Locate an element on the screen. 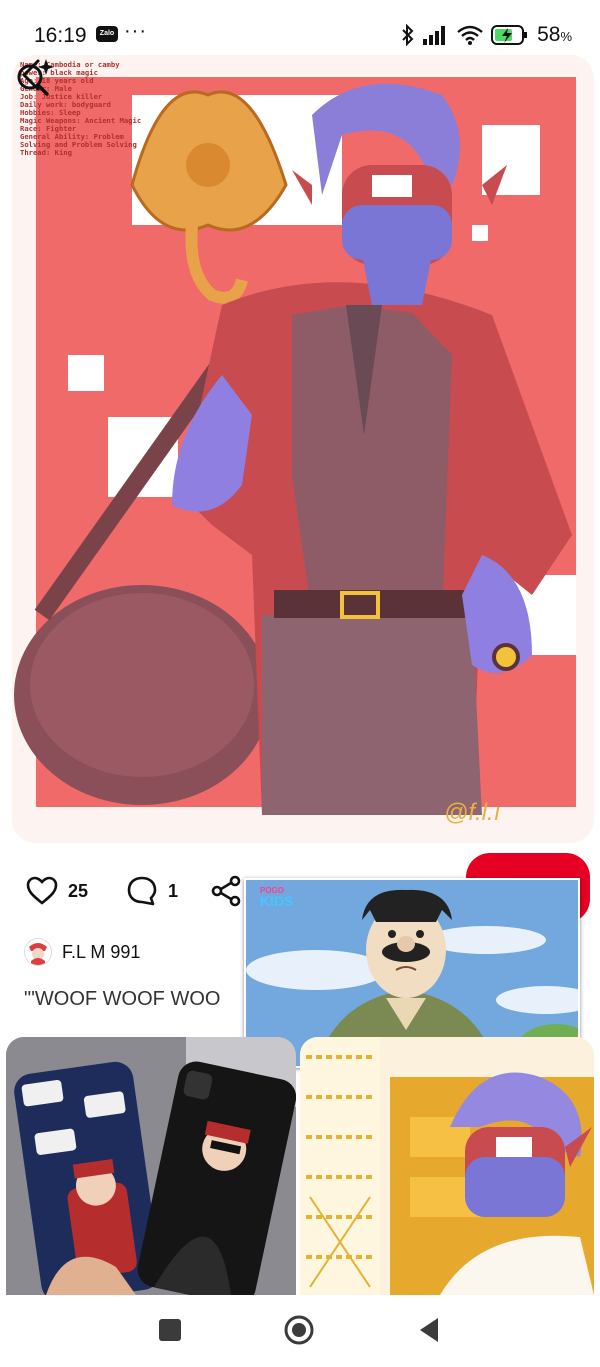  pin-author: F.L M 991 is located at coordinates (82, 952).